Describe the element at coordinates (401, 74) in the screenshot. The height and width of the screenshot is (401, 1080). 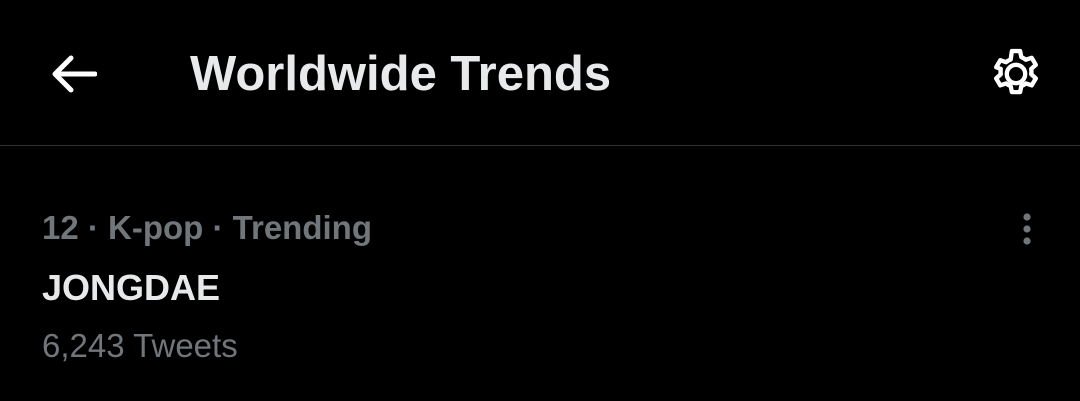
I see `page-title: Worldwide Trends` at that location.